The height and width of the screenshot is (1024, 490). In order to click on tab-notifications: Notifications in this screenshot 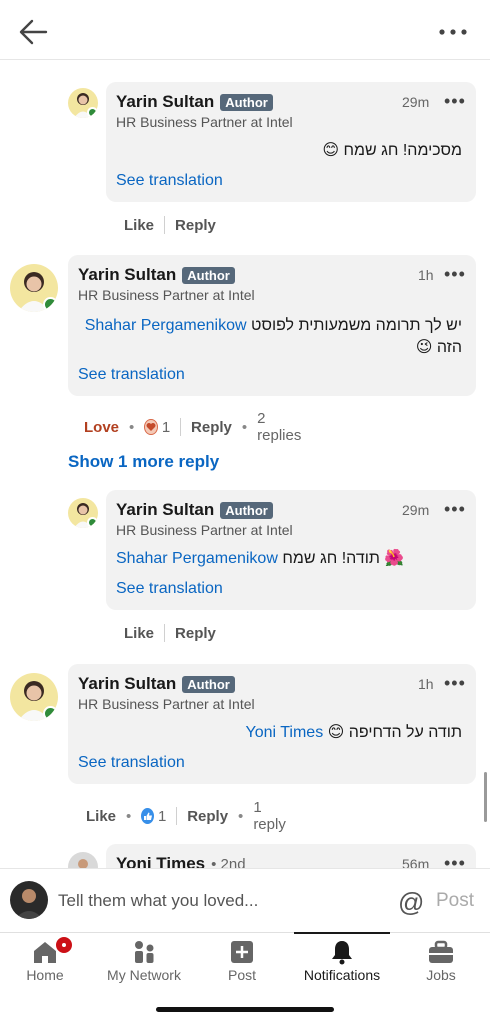, I will do `click(342, 962)`.